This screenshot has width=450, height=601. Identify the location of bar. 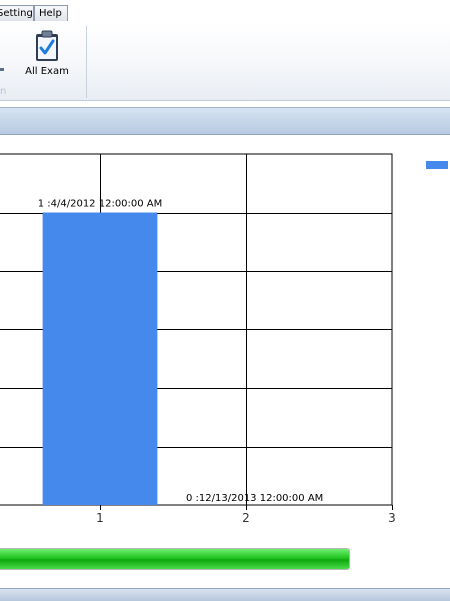
(100, 358).